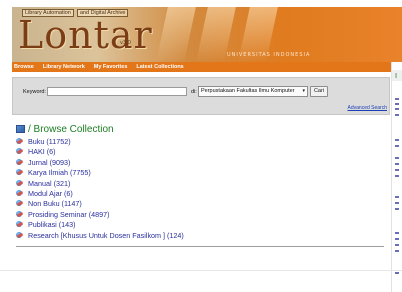  What do you see at coordinates (367, 108) in the screenshot?
I see `advanced-search-link: Advanced Search` at bounding box center [367, 108].